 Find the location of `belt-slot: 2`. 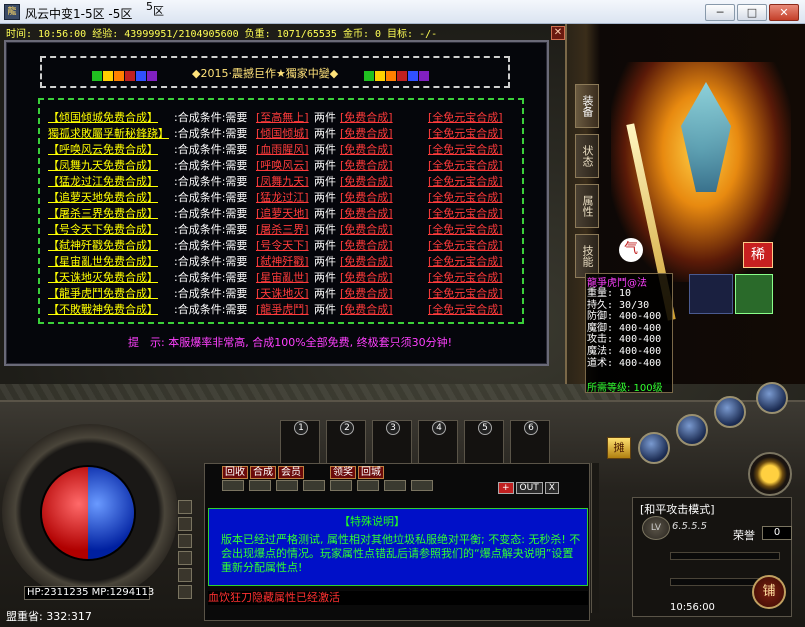

belt-slot: 2 is located at coordinates (346, 442).